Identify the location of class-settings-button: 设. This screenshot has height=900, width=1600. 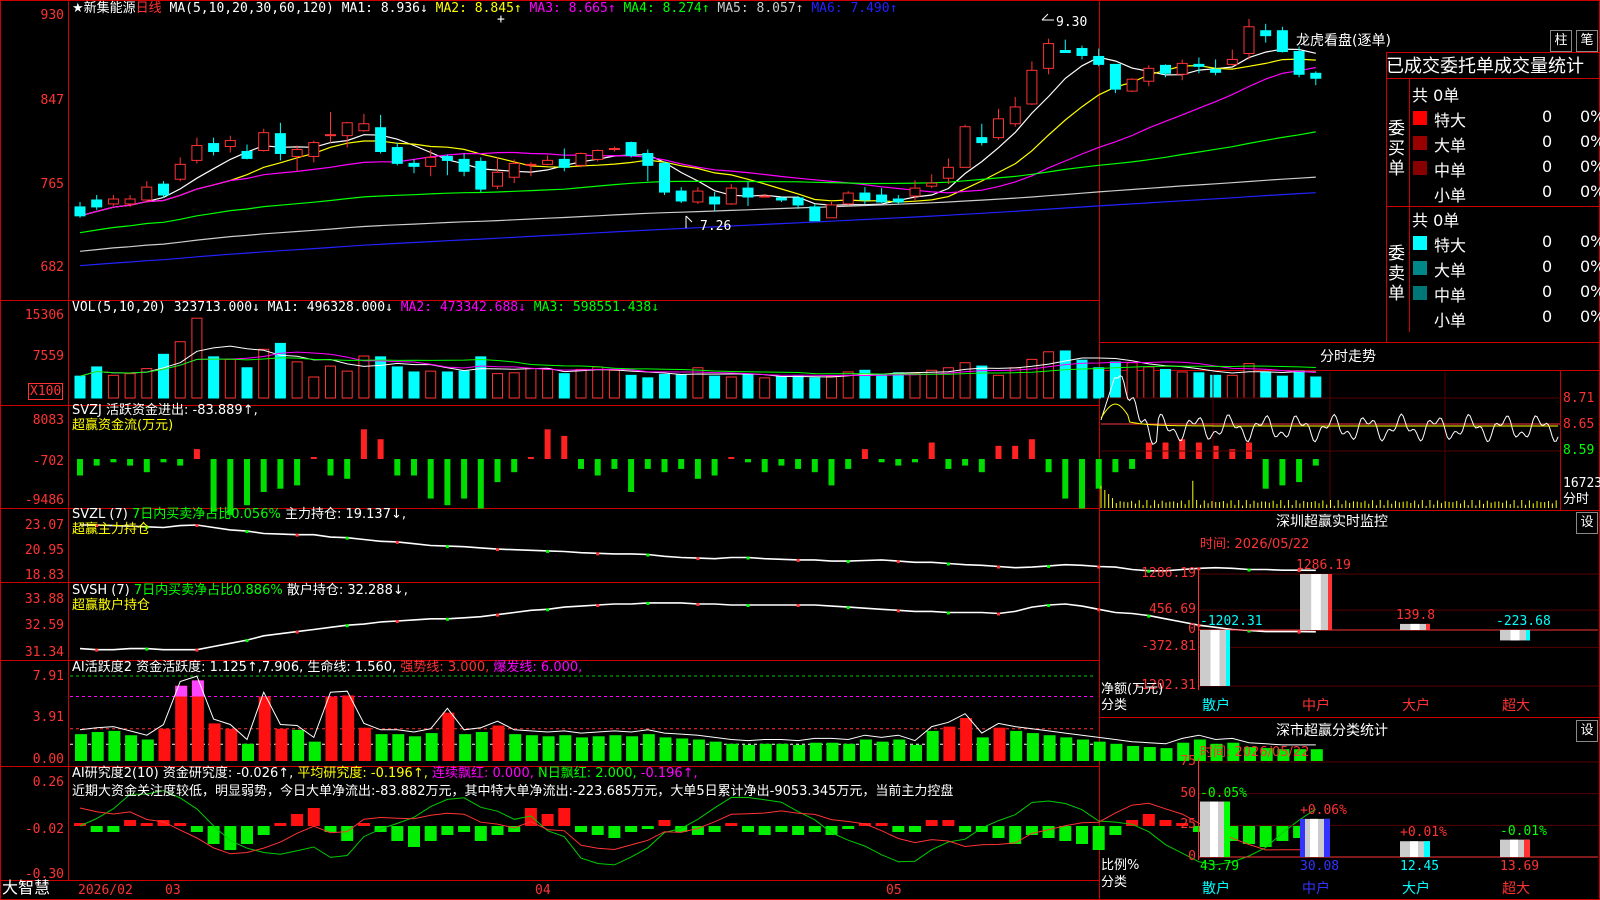
(1587, 731).